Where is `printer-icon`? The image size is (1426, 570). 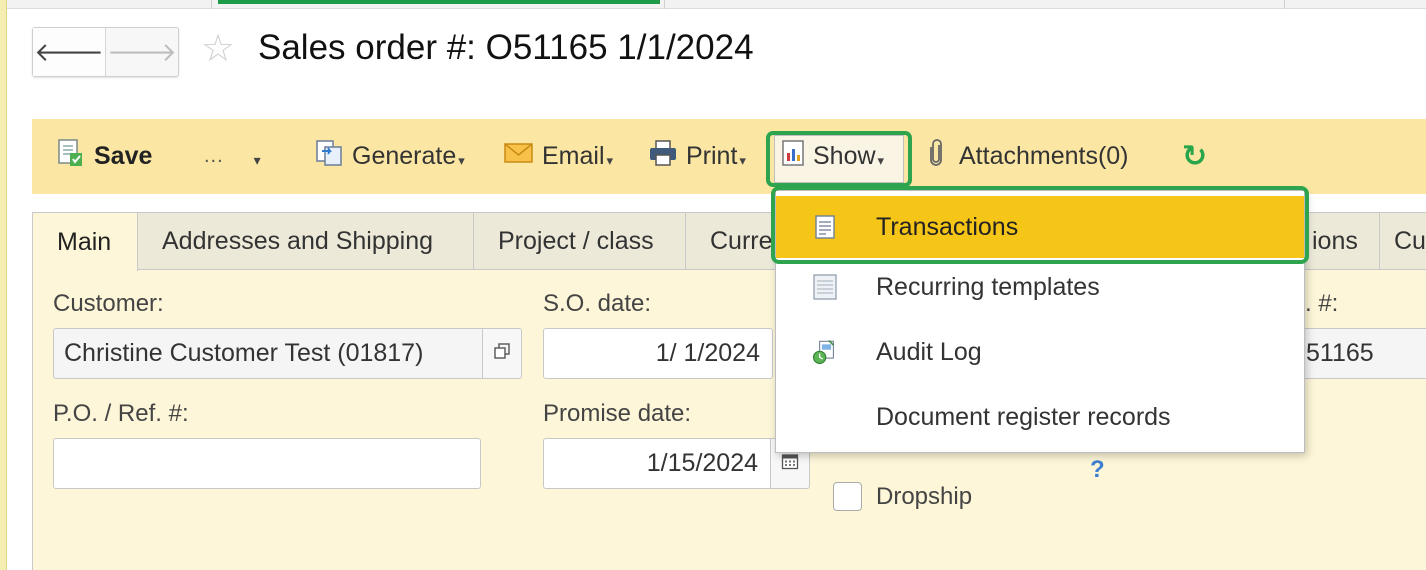 printer-icon is located at coordinates (663, 156).